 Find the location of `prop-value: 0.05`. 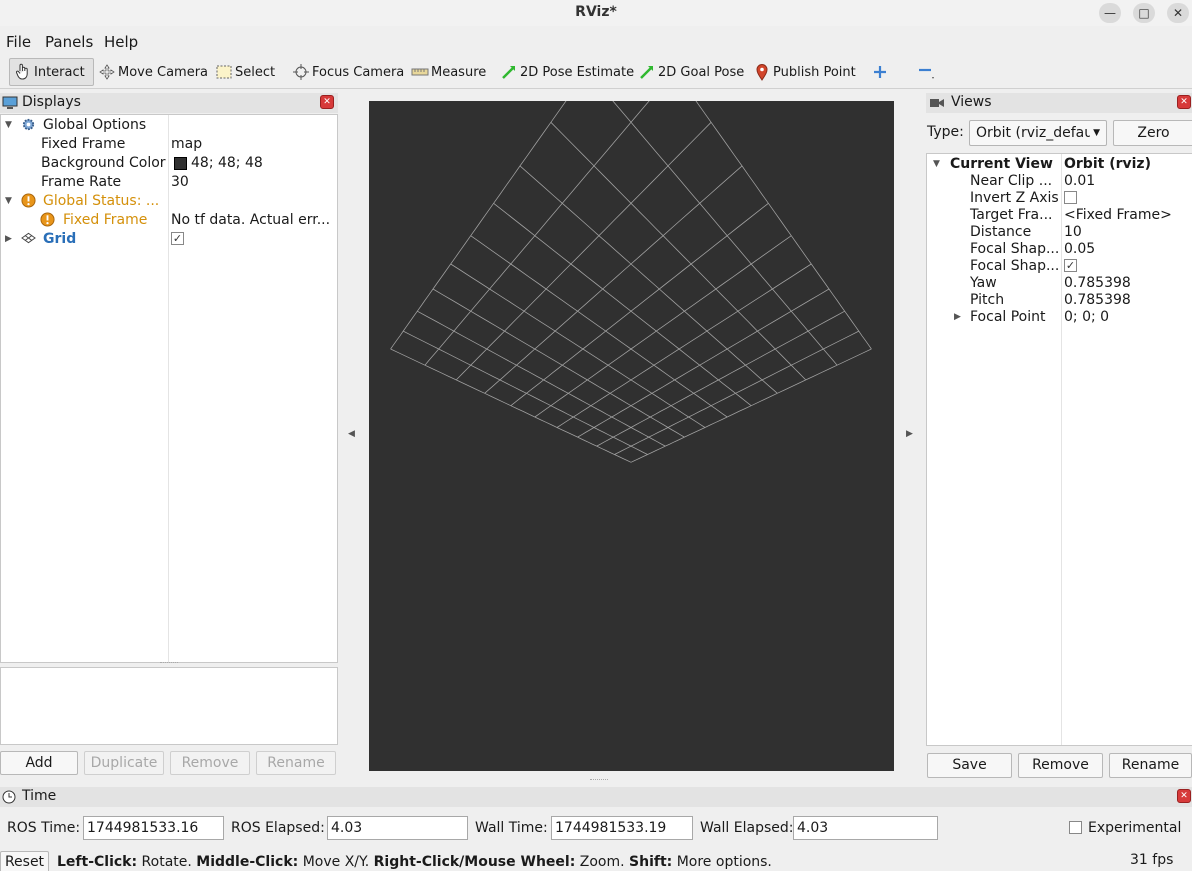

prop-value: 0.05 is located at coordinates (1079, 249).